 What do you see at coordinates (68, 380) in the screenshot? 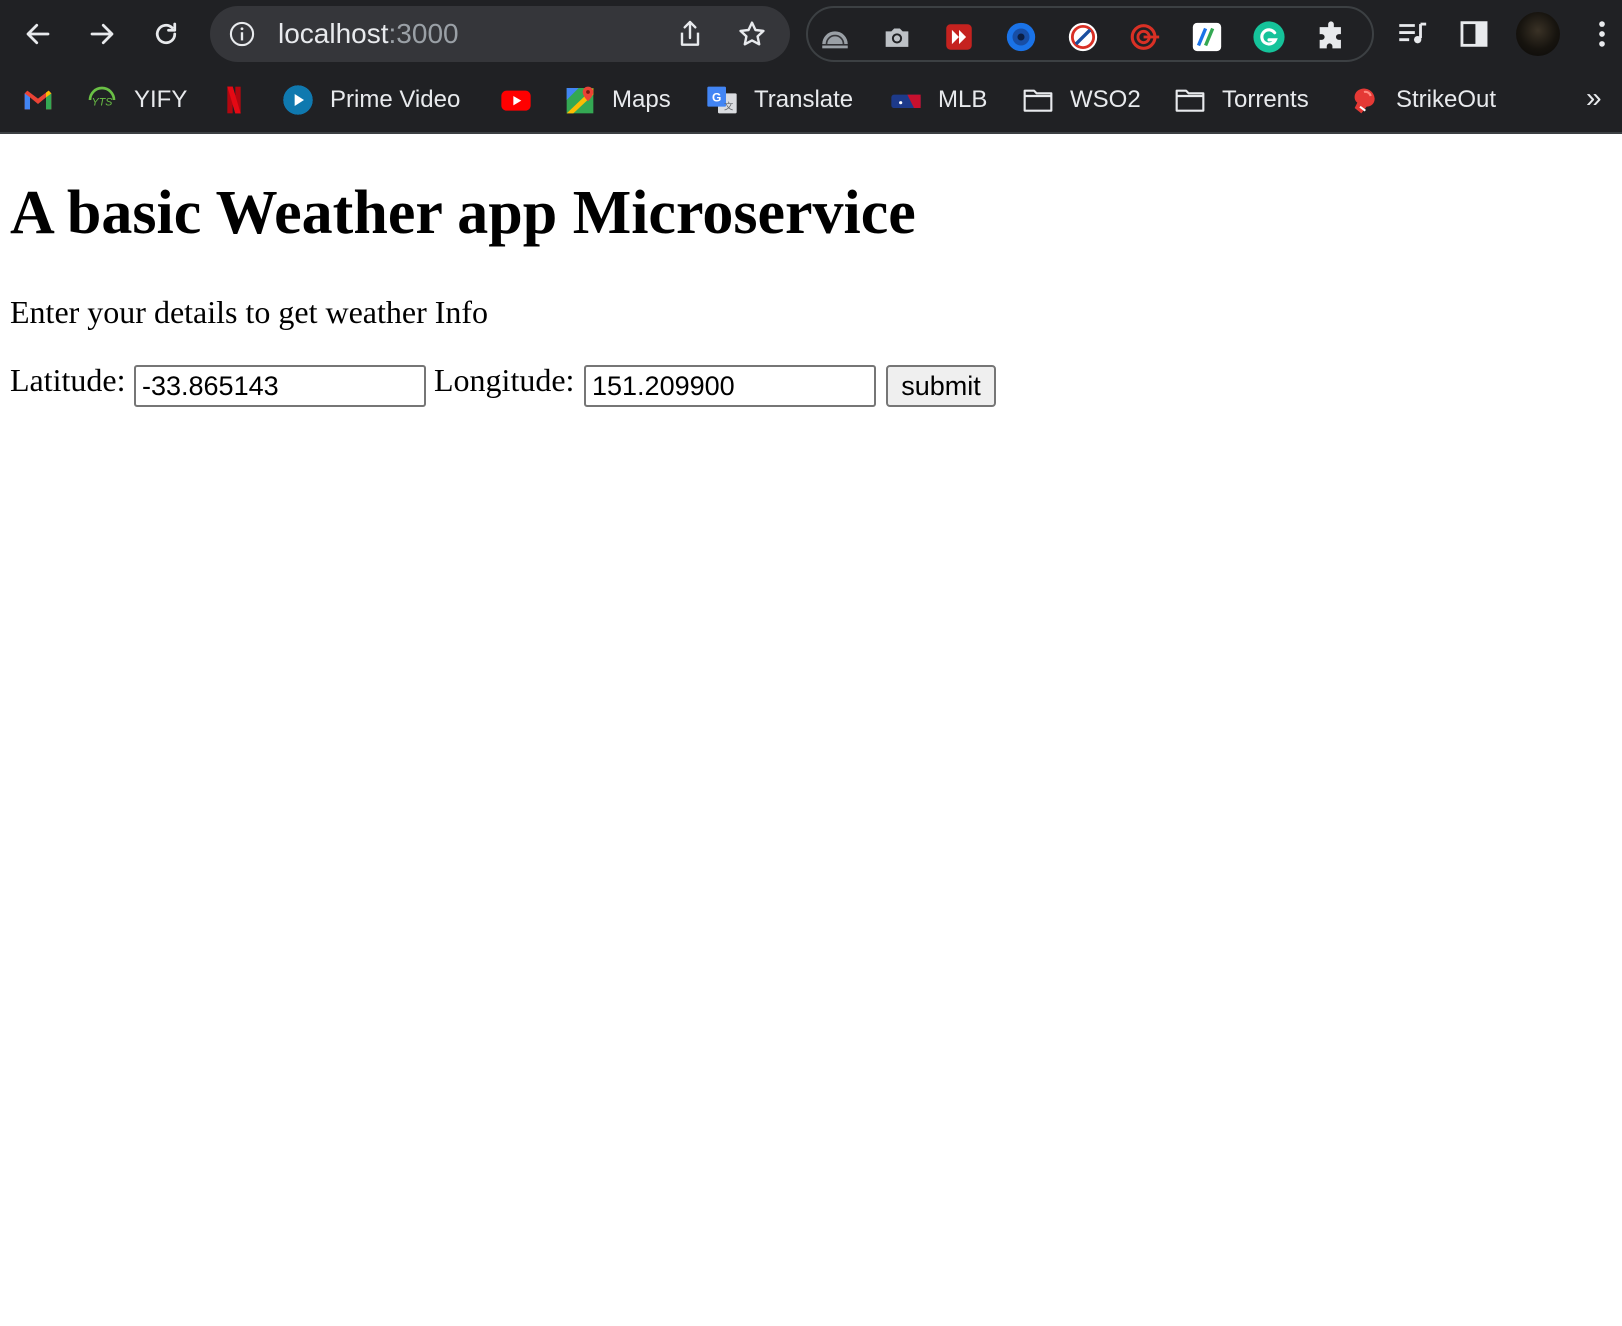
I see `latitude-label: Latitude:` at bounding box center [68, 380].